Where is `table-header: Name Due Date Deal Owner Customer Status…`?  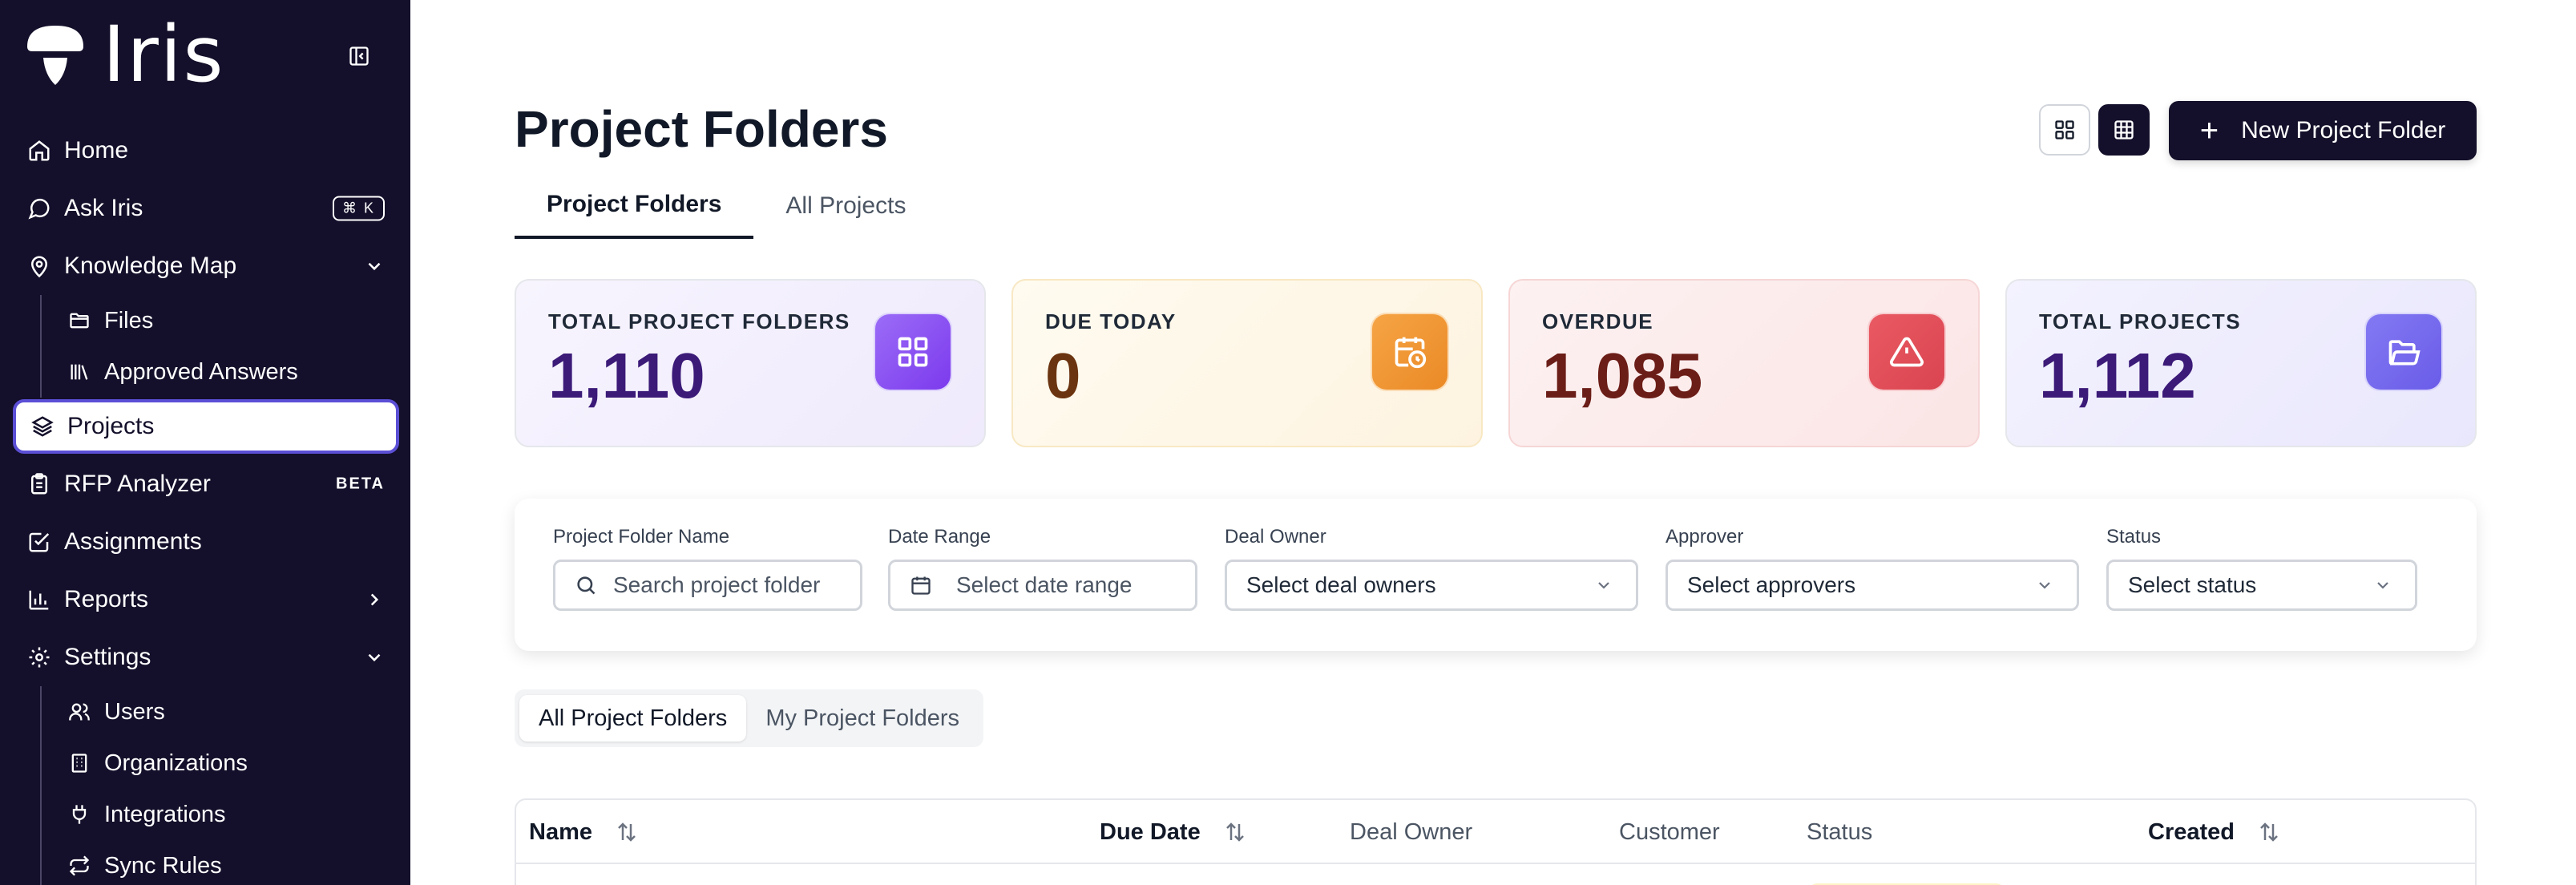 table-header: Name Due Date Deal Owner Customer Status… is located at coordinates (1496, 832).